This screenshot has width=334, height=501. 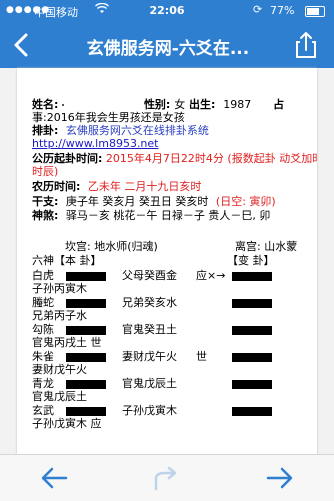 I want to click on arrow-left-icon, so click(x=54, y=478).